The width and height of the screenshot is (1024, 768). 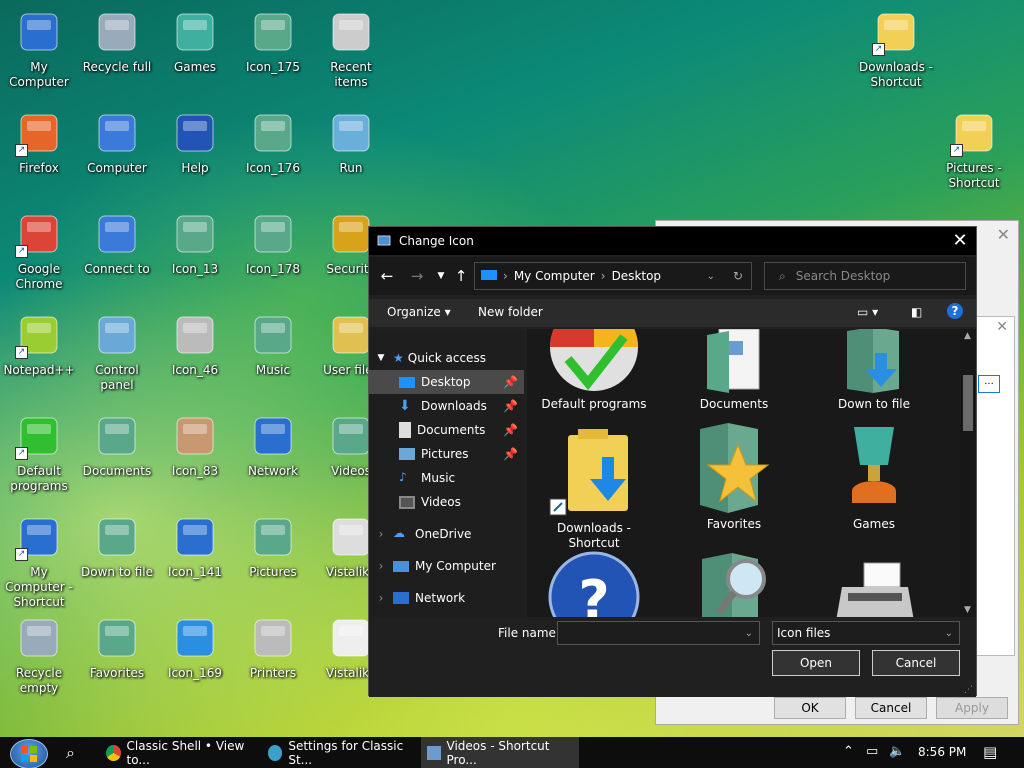 What do you see at coordinates (39, 478) in the screenshot?
I see `desktop-icon-label: Default programs` at bounding box center [39, 478].